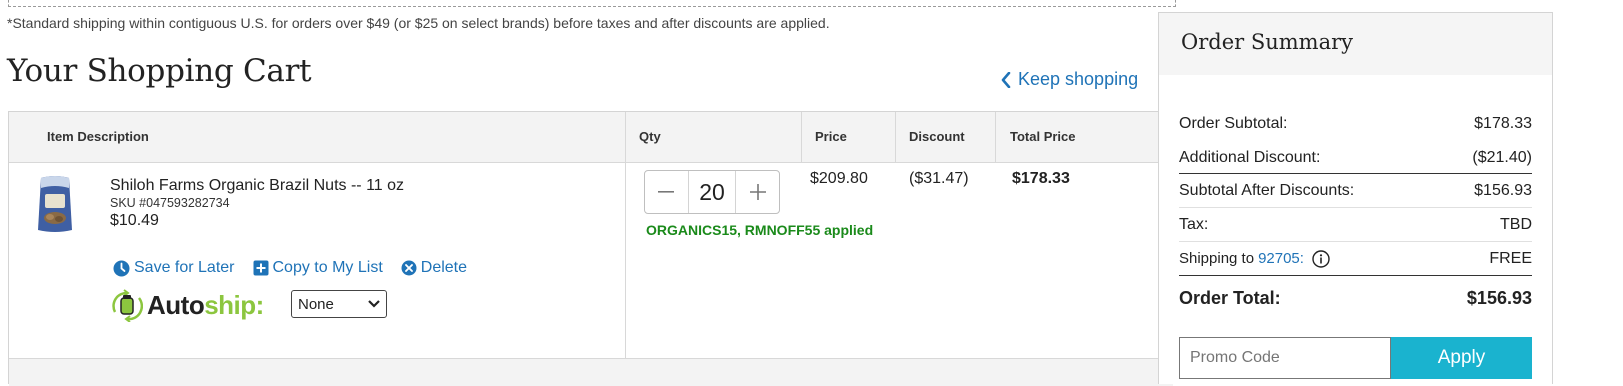 Image resolution: width=1623 pixels, height=386 pixels. Describe the element at coordinates (1043, 136) in the screenshot. I see `column-header-total-price: Total Price` at that location.